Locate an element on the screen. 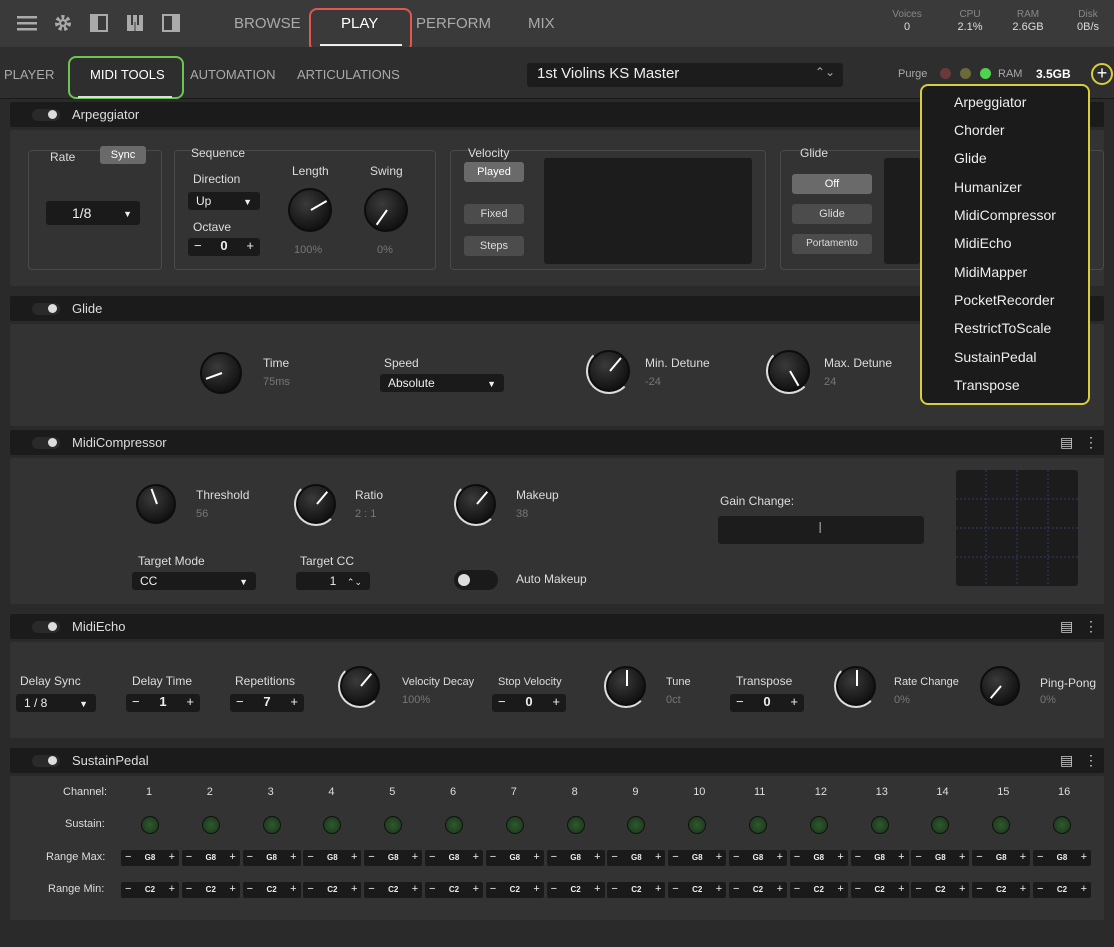  purge-label: Purge is located at coordinates (912, 74).